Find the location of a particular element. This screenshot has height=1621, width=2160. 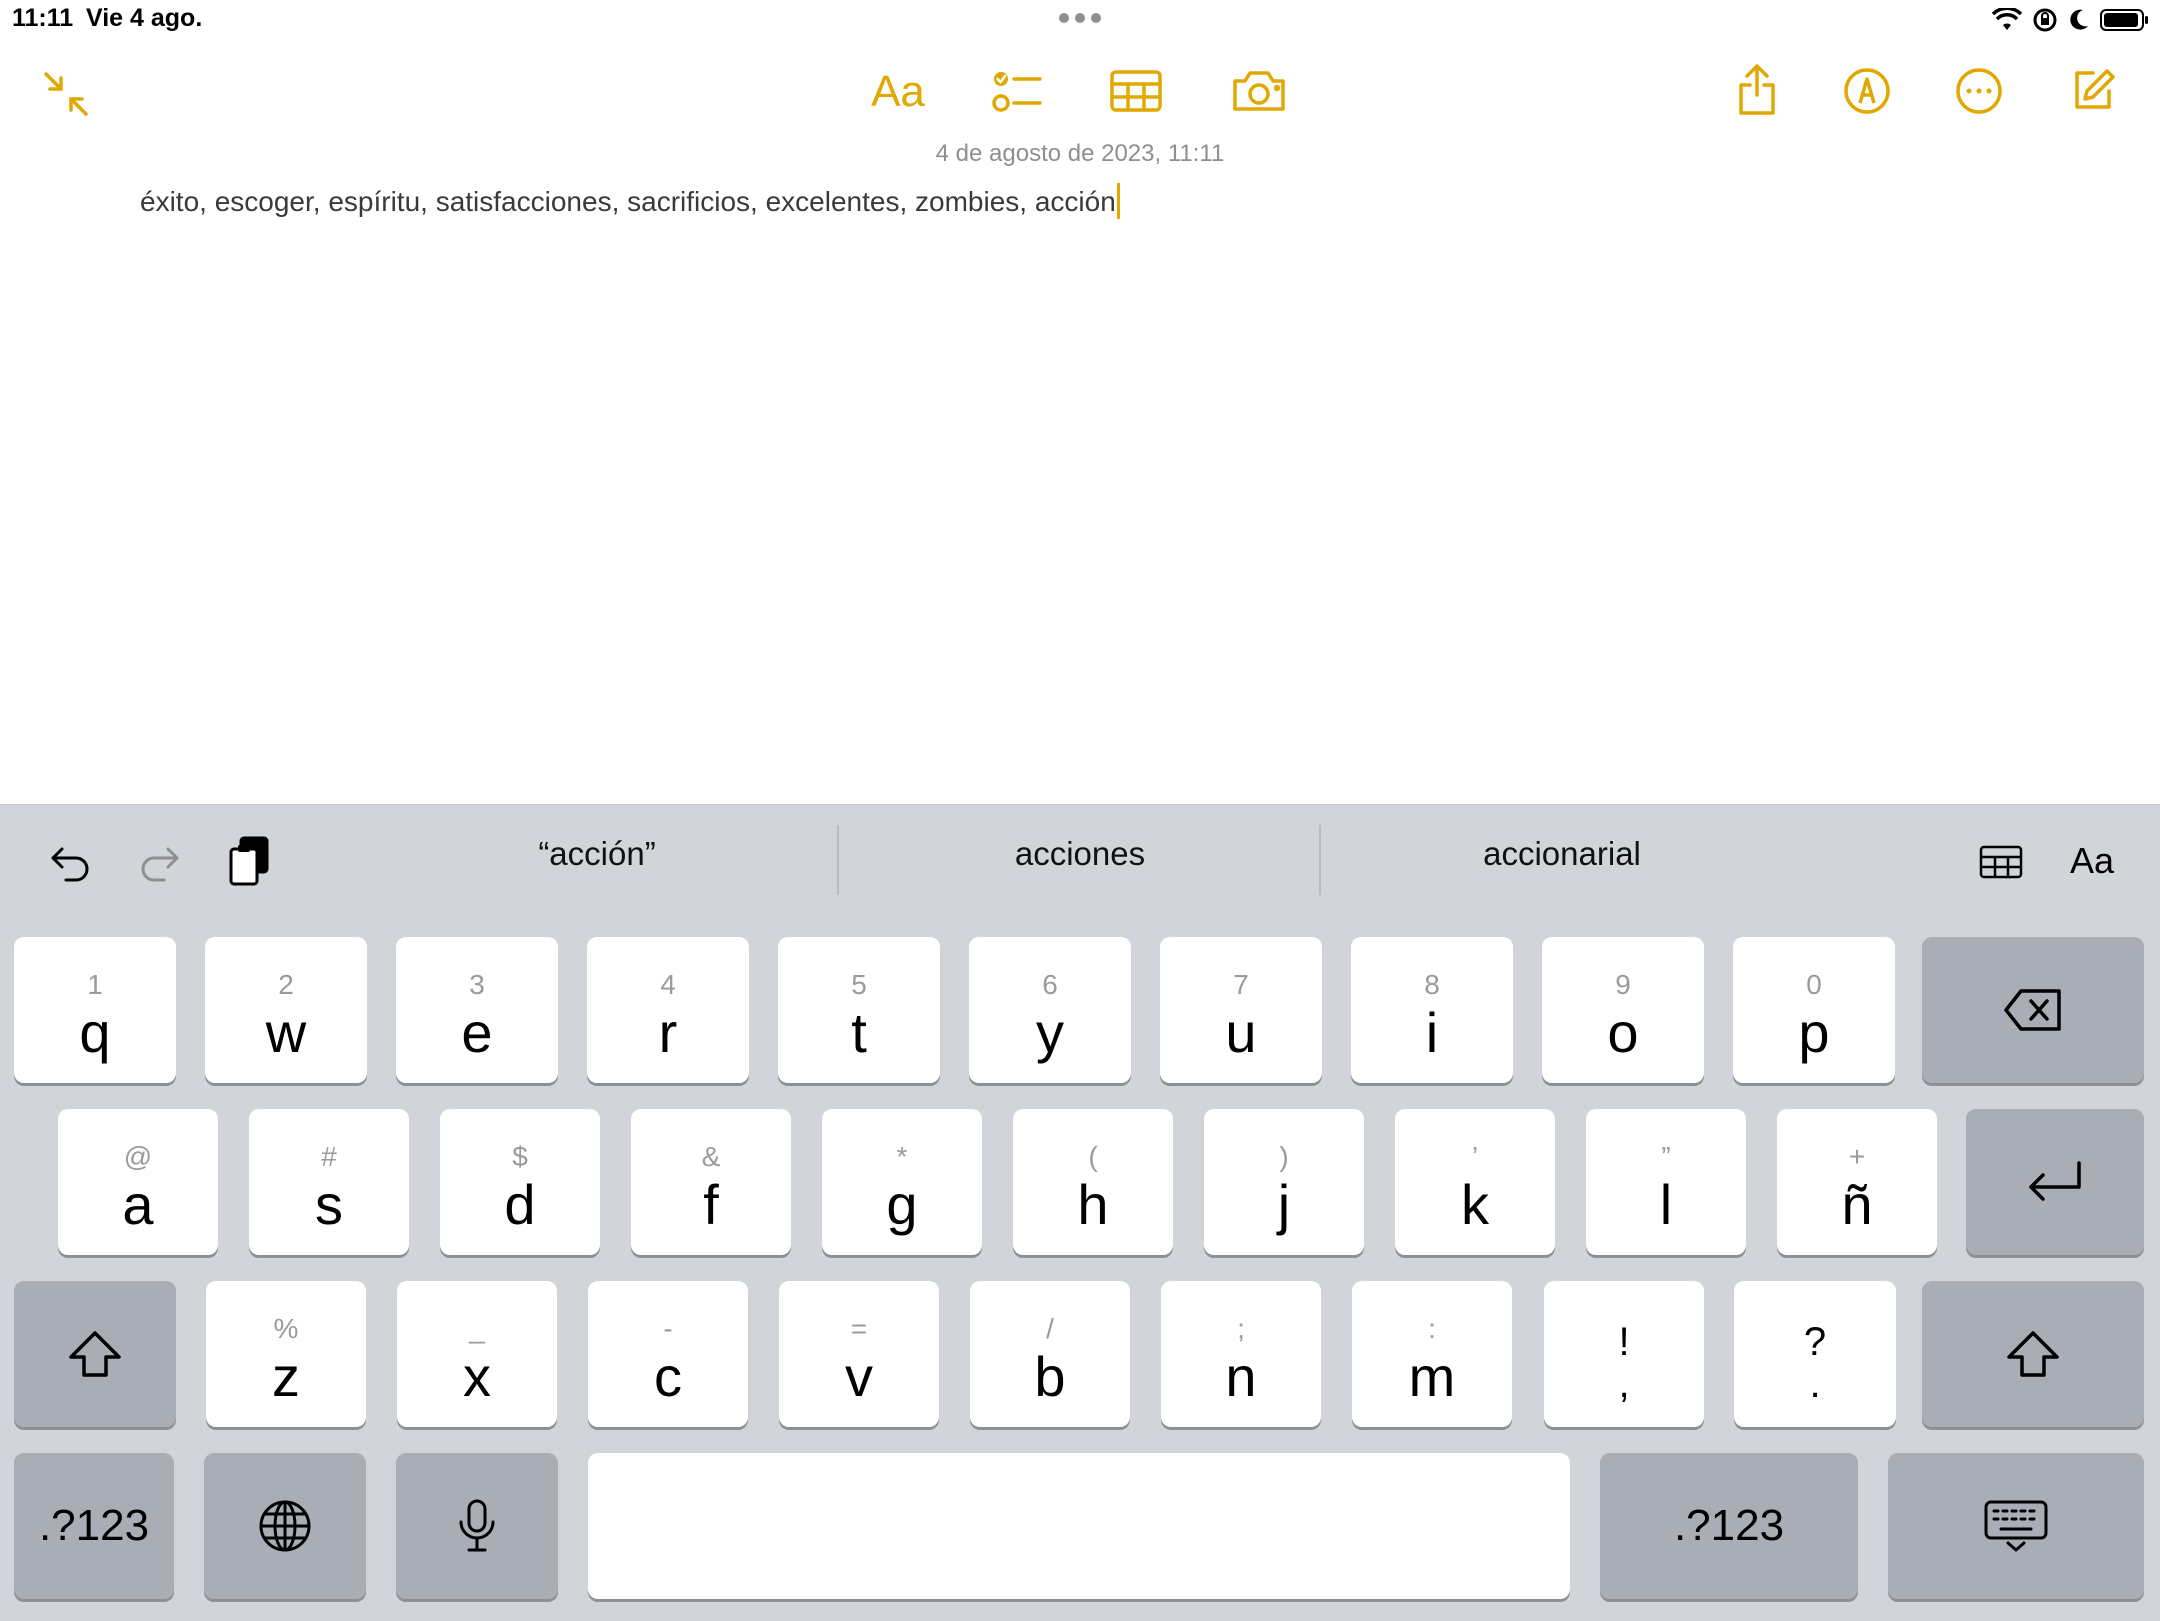

key-bottom: . is located at coordinates (1815, 1384).